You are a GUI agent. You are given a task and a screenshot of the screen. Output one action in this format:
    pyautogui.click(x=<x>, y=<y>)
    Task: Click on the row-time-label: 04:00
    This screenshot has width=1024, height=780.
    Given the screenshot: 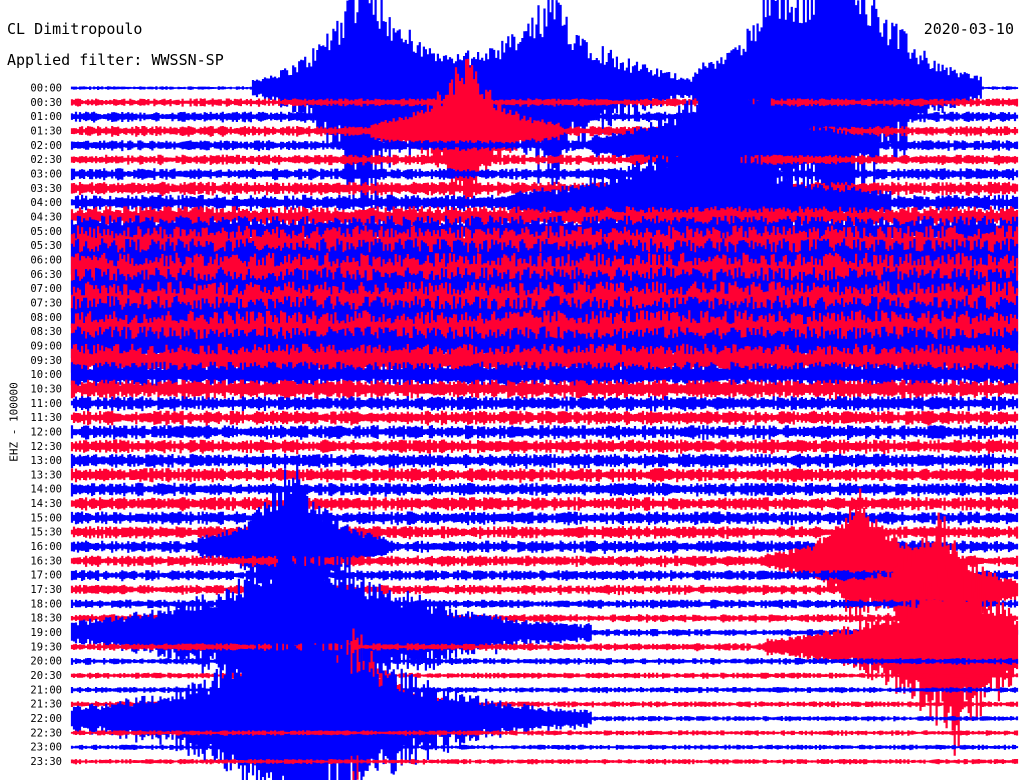 What is the action you would take?
    pyautogui.click(x=46, y=203)
    